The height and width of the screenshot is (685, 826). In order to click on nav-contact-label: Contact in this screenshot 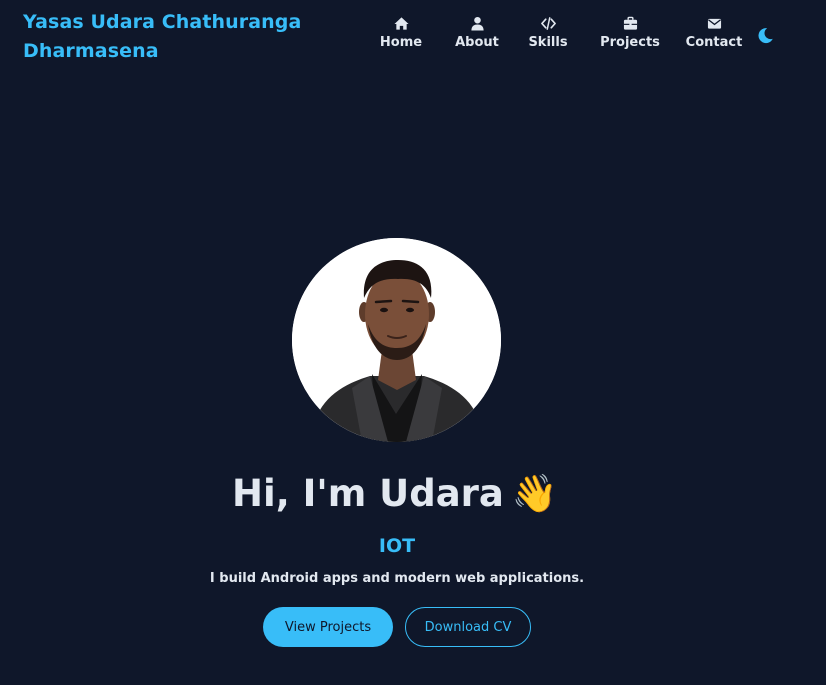, I will do `click(714, 42)`.